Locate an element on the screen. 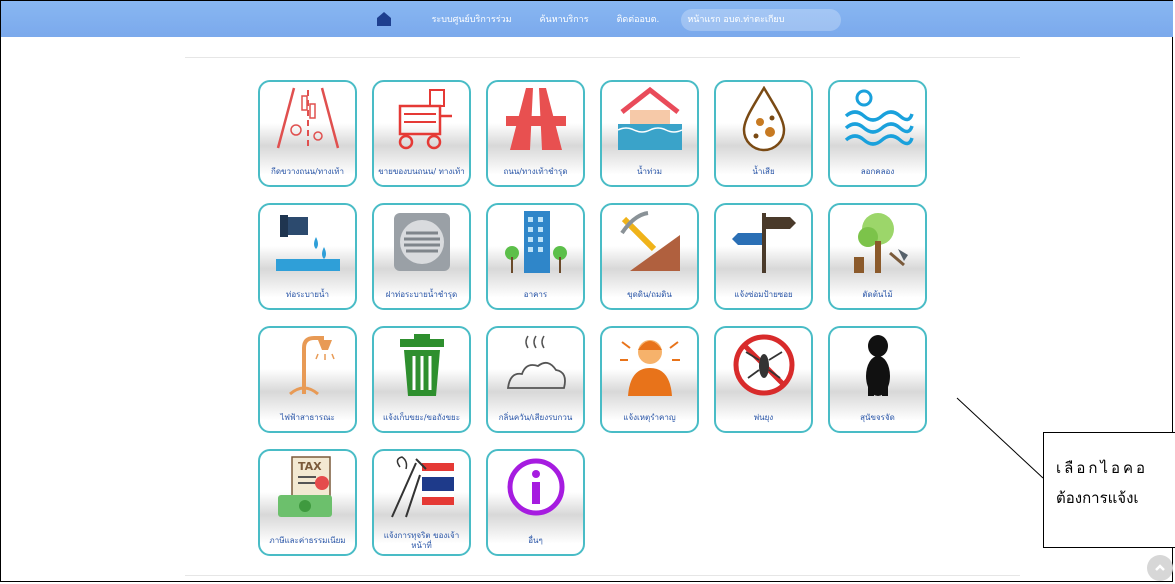 The image size is (1175, 584). scroll-to-top-button is located at coordinates (1160, 568).